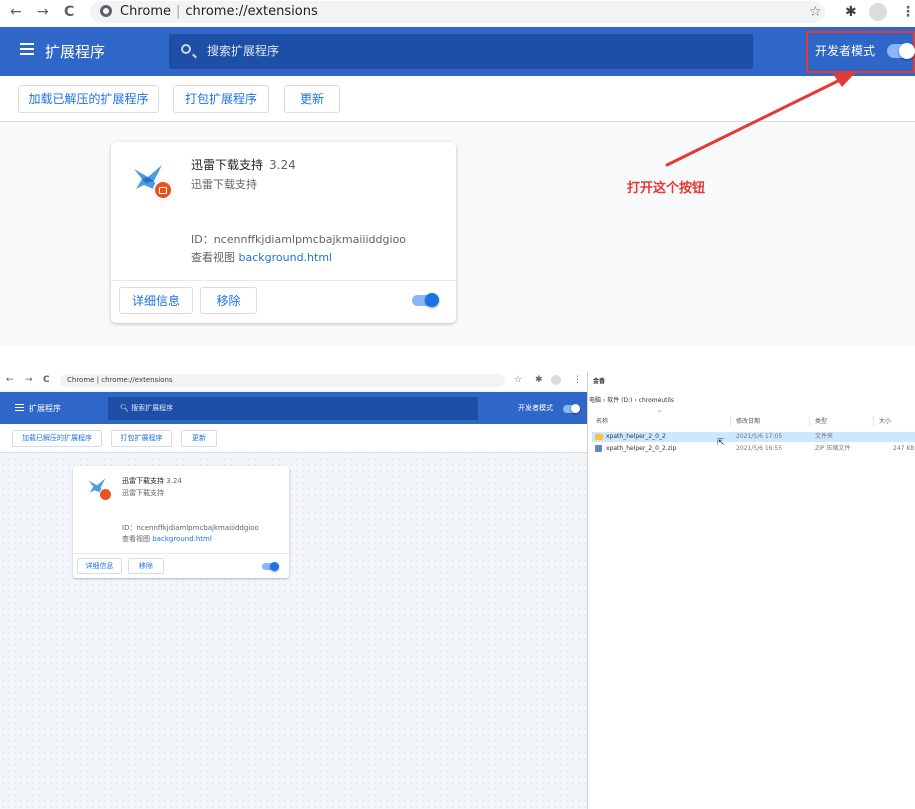  Describe the element at coordinates (599, 437) in the screenshot. I see `folder-icon` at that location.